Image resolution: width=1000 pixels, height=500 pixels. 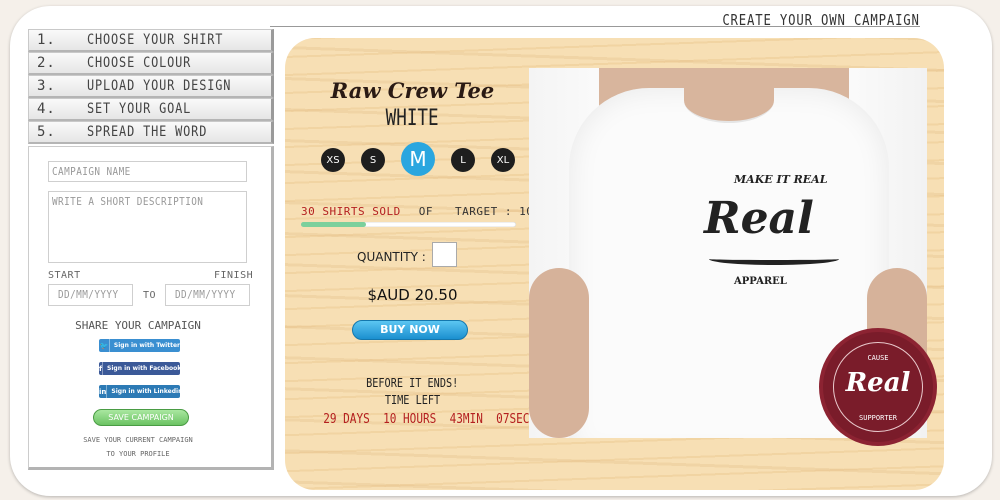 What do you see at coordinates (463, 160) in the screenshot?
I see `size-l-button: L` at bounding box center [463, 160].